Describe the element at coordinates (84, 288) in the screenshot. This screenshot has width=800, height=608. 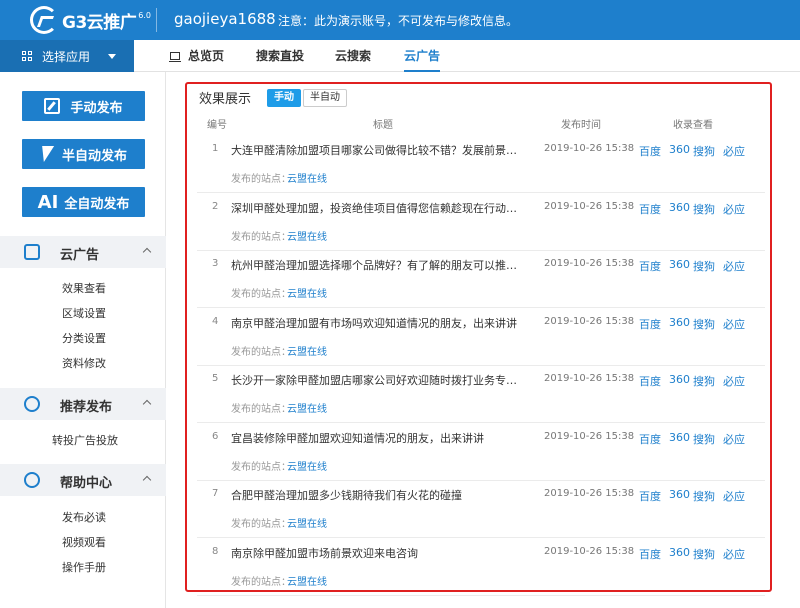
I see `sidebar-item-effect-view: 效果查看` at that location.